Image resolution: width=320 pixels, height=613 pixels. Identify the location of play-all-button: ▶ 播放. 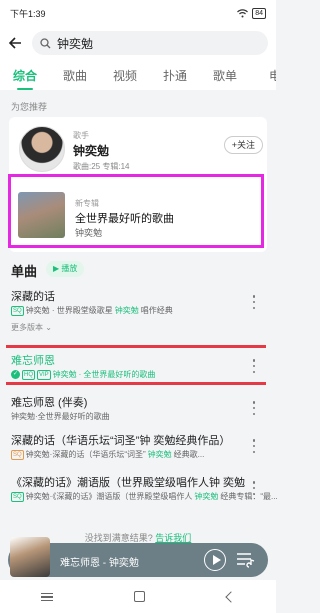
(65, 269).